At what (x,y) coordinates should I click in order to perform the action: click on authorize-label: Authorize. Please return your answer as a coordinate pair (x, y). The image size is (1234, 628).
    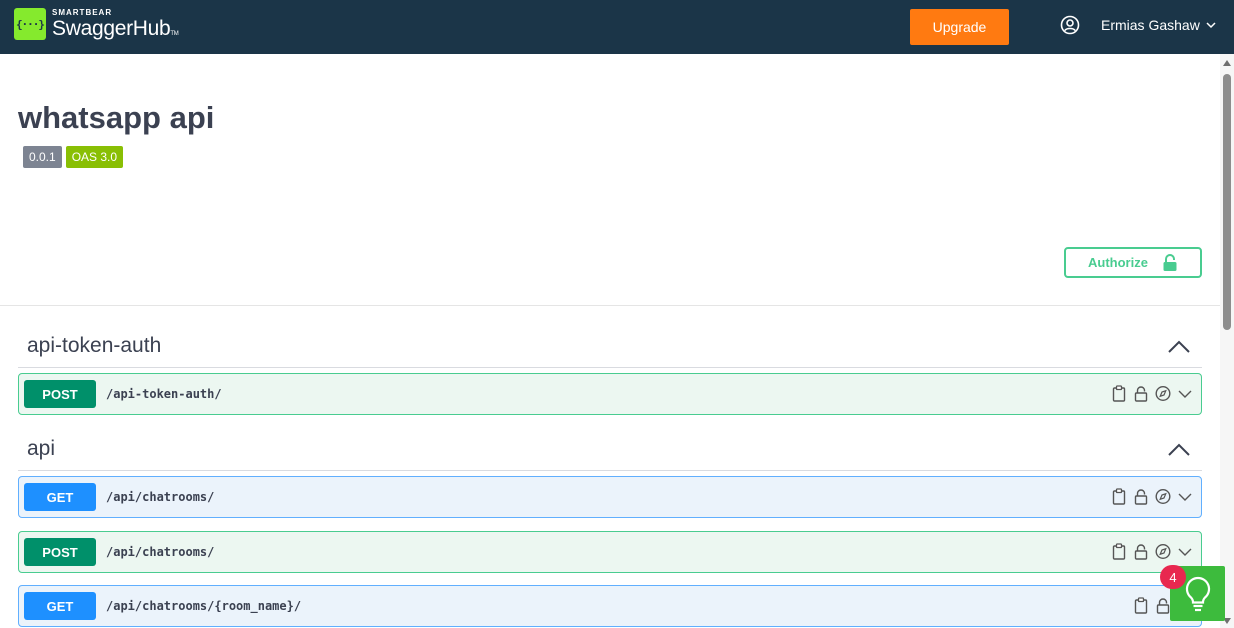
    Looking at the image, I should click on (1118, 262).